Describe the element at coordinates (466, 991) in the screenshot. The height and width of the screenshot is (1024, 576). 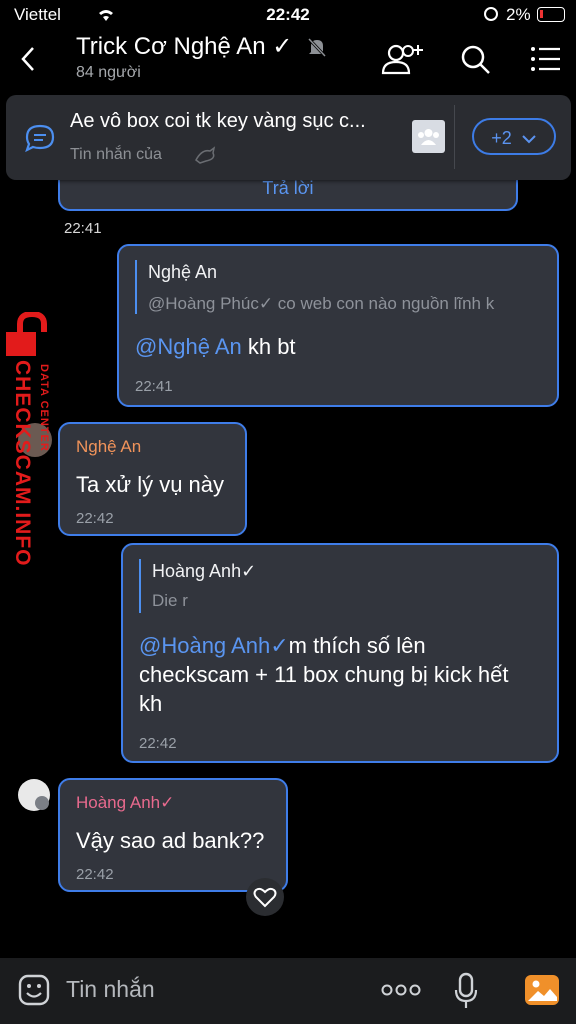
I see `microphone-icon` at that location.